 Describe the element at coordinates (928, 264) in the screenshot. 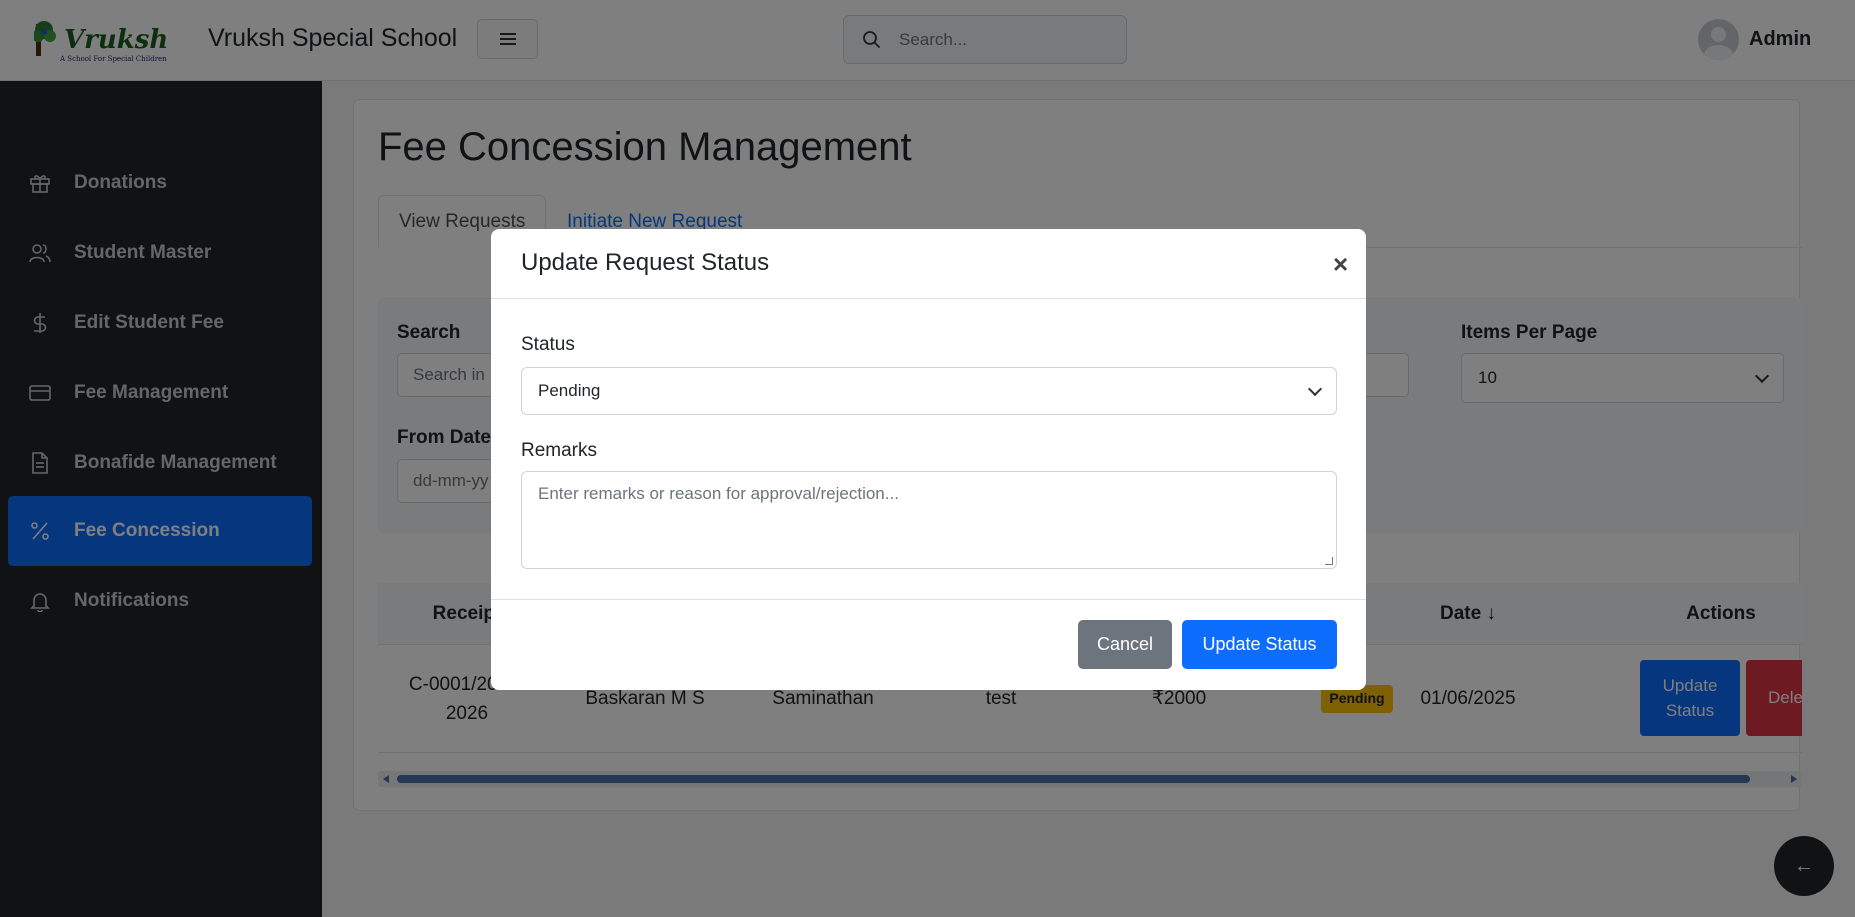

I see `modal-header: Update Request Status ×` at that location.